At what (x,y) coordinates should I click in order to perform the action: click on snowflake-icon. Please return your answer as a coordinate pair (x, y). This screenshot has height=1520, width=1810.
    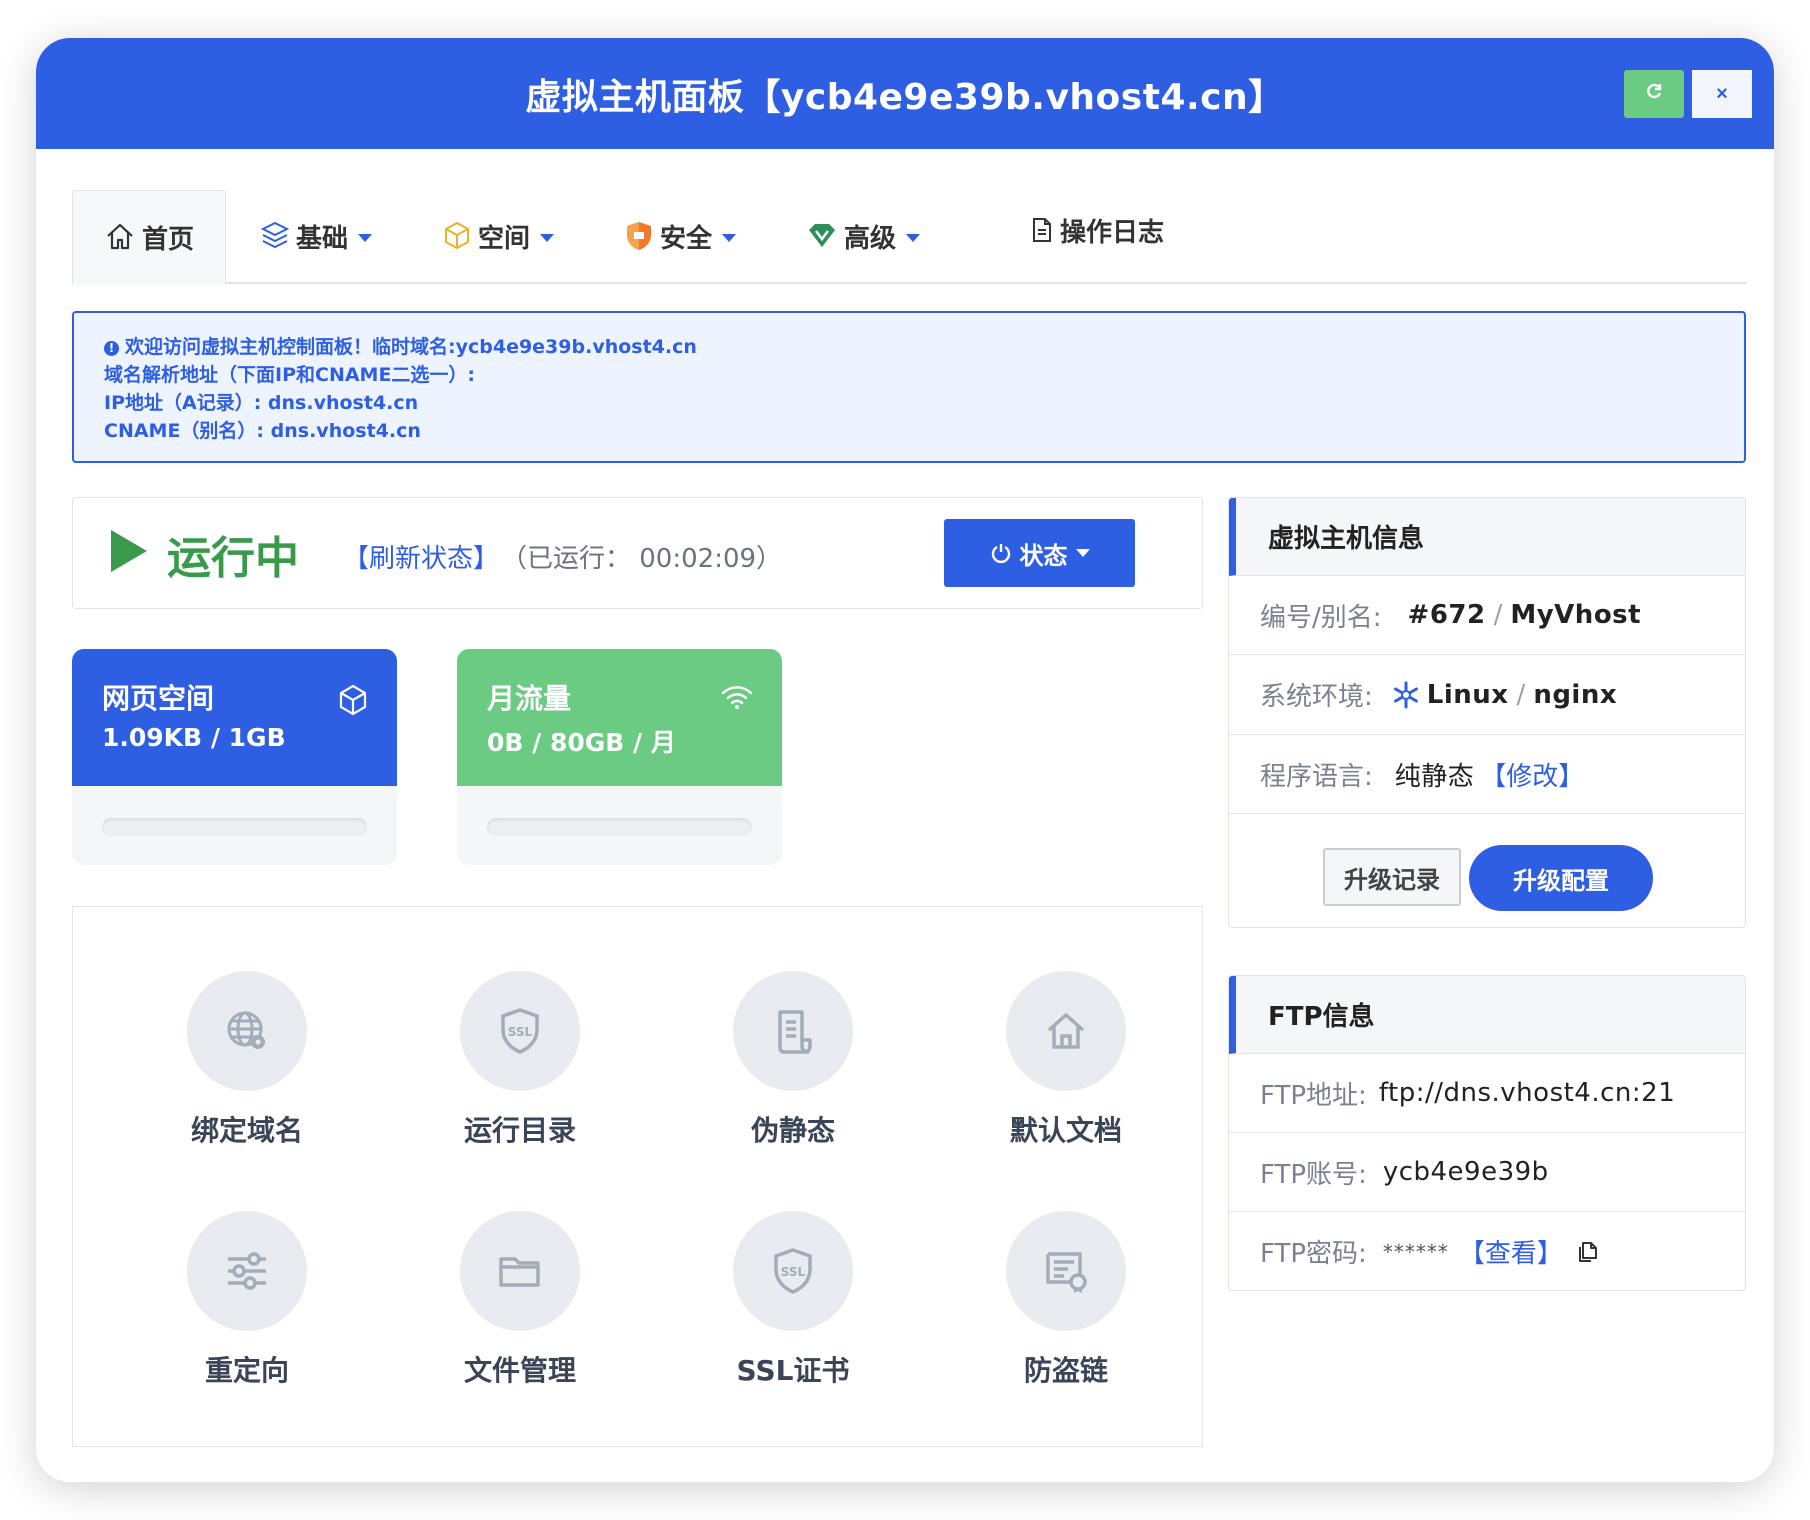
    Looking at the image, I should click on (1405, 694).